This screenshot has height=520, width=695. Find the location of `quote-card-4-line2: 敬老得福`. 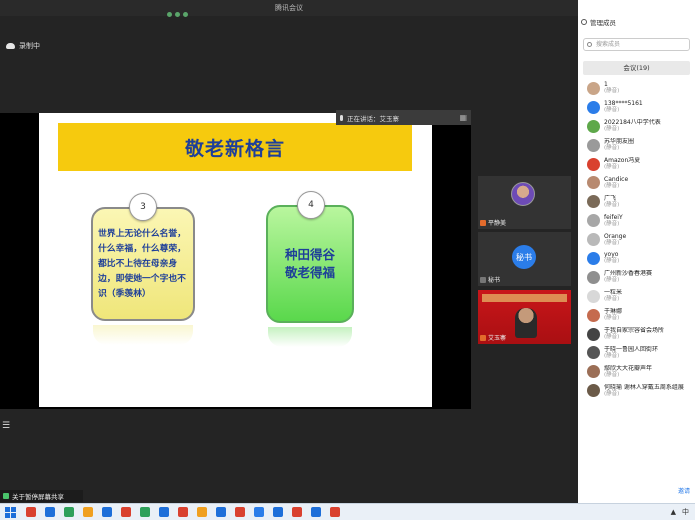

quote-card-4-line2: 敬老得福 is located at coordinates (309, 272).